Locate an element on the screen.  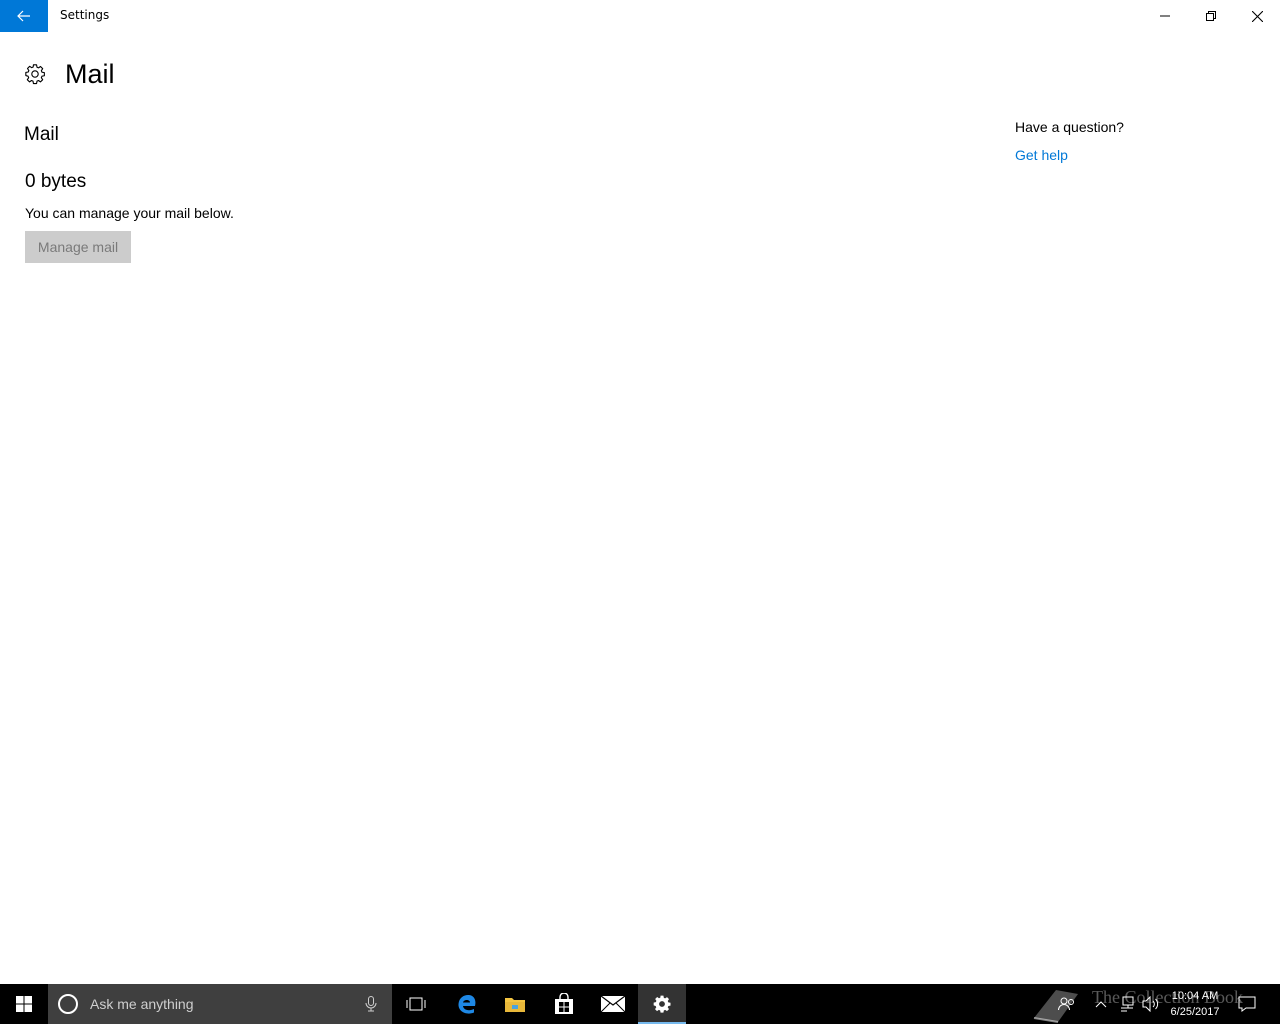
chevron-up-icon is located at coordinates (1101, 1004).